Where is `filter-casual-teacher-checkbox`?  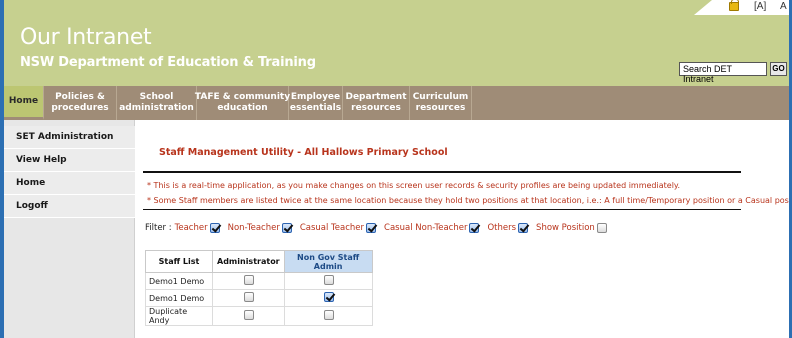
filter-casual-teacher-checkbox is located at coordinates (371, 228).